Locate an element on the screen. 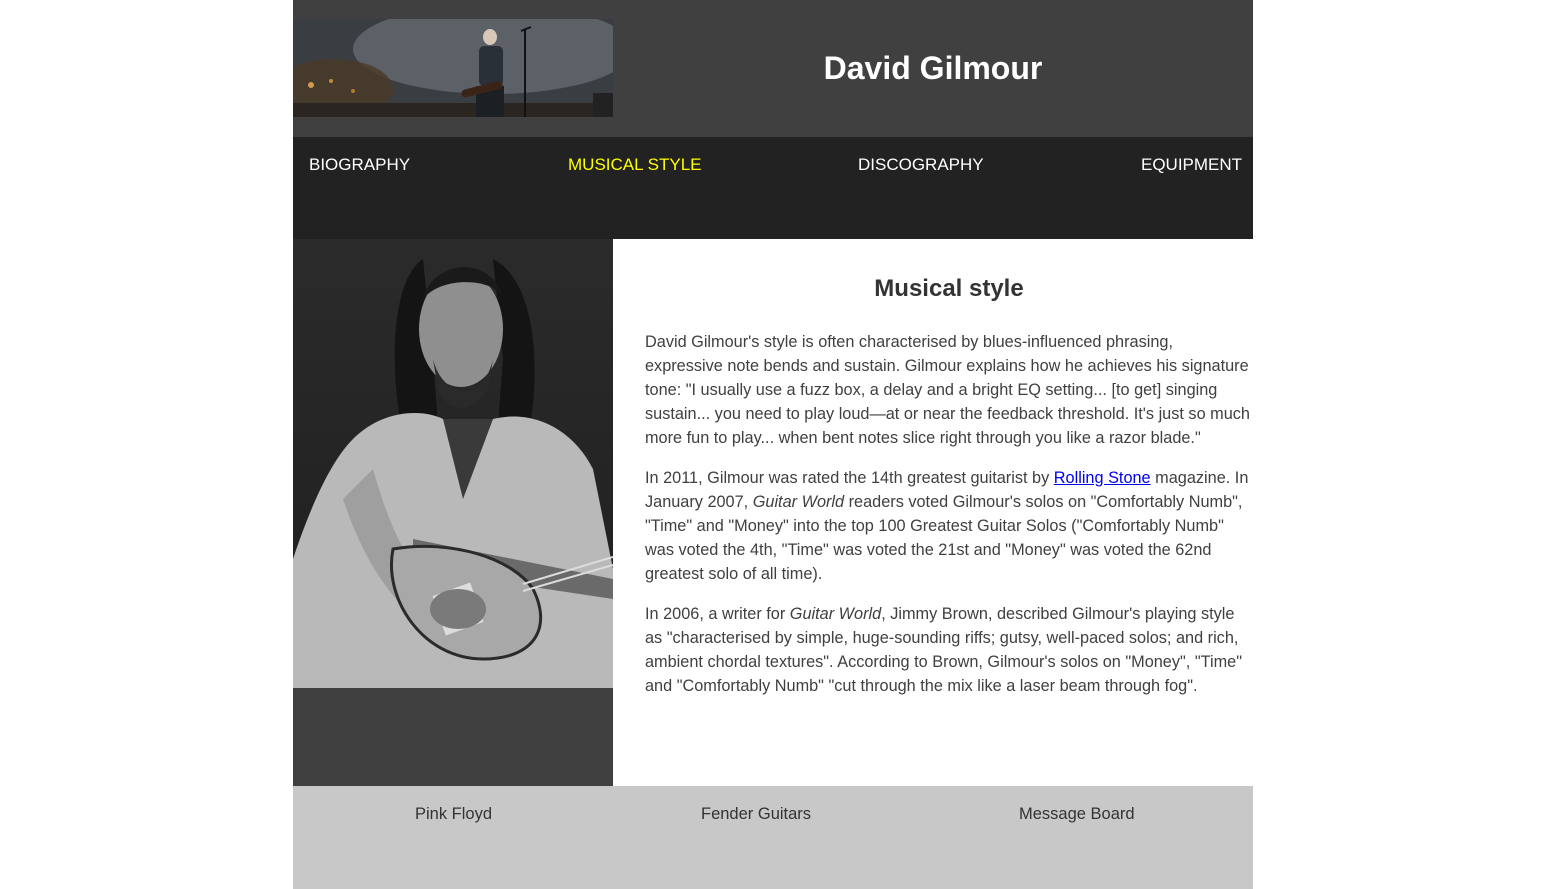 This screenshot has height=889, width=1545. p2-guitar-world: Guitar World is located at coordinates (798, 502).